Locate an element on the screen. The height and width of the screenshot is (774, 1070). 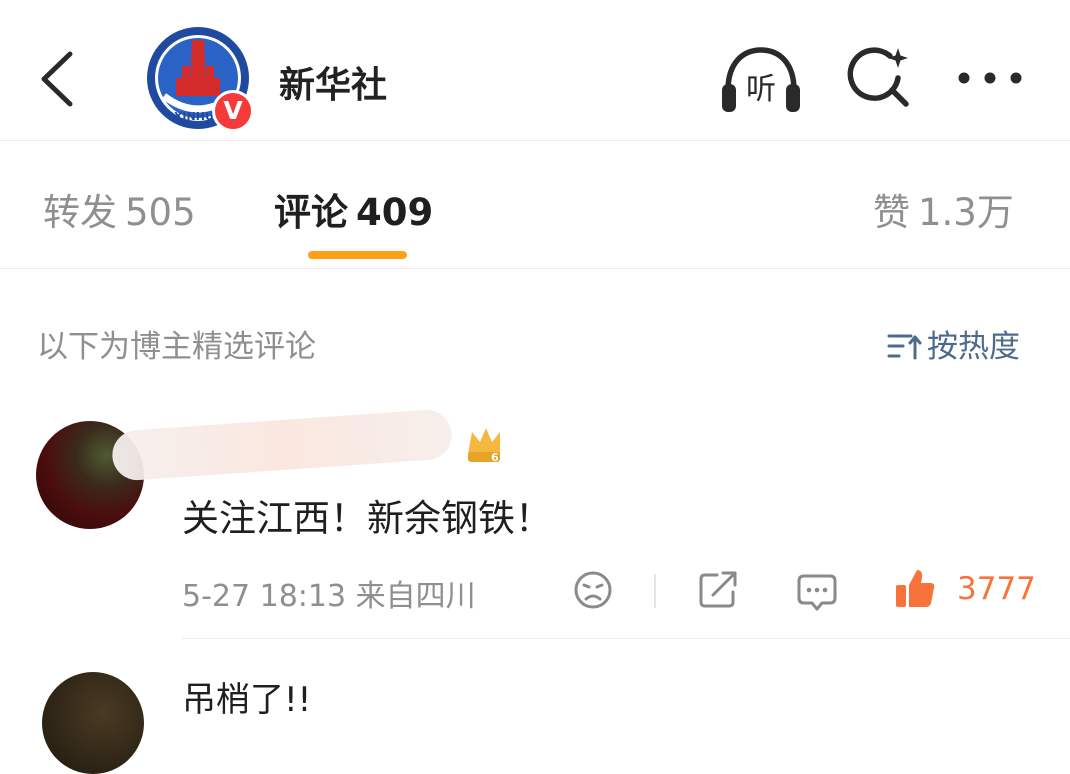
tab-likes-count: 1.3万 is located at coordinates (966, 212).